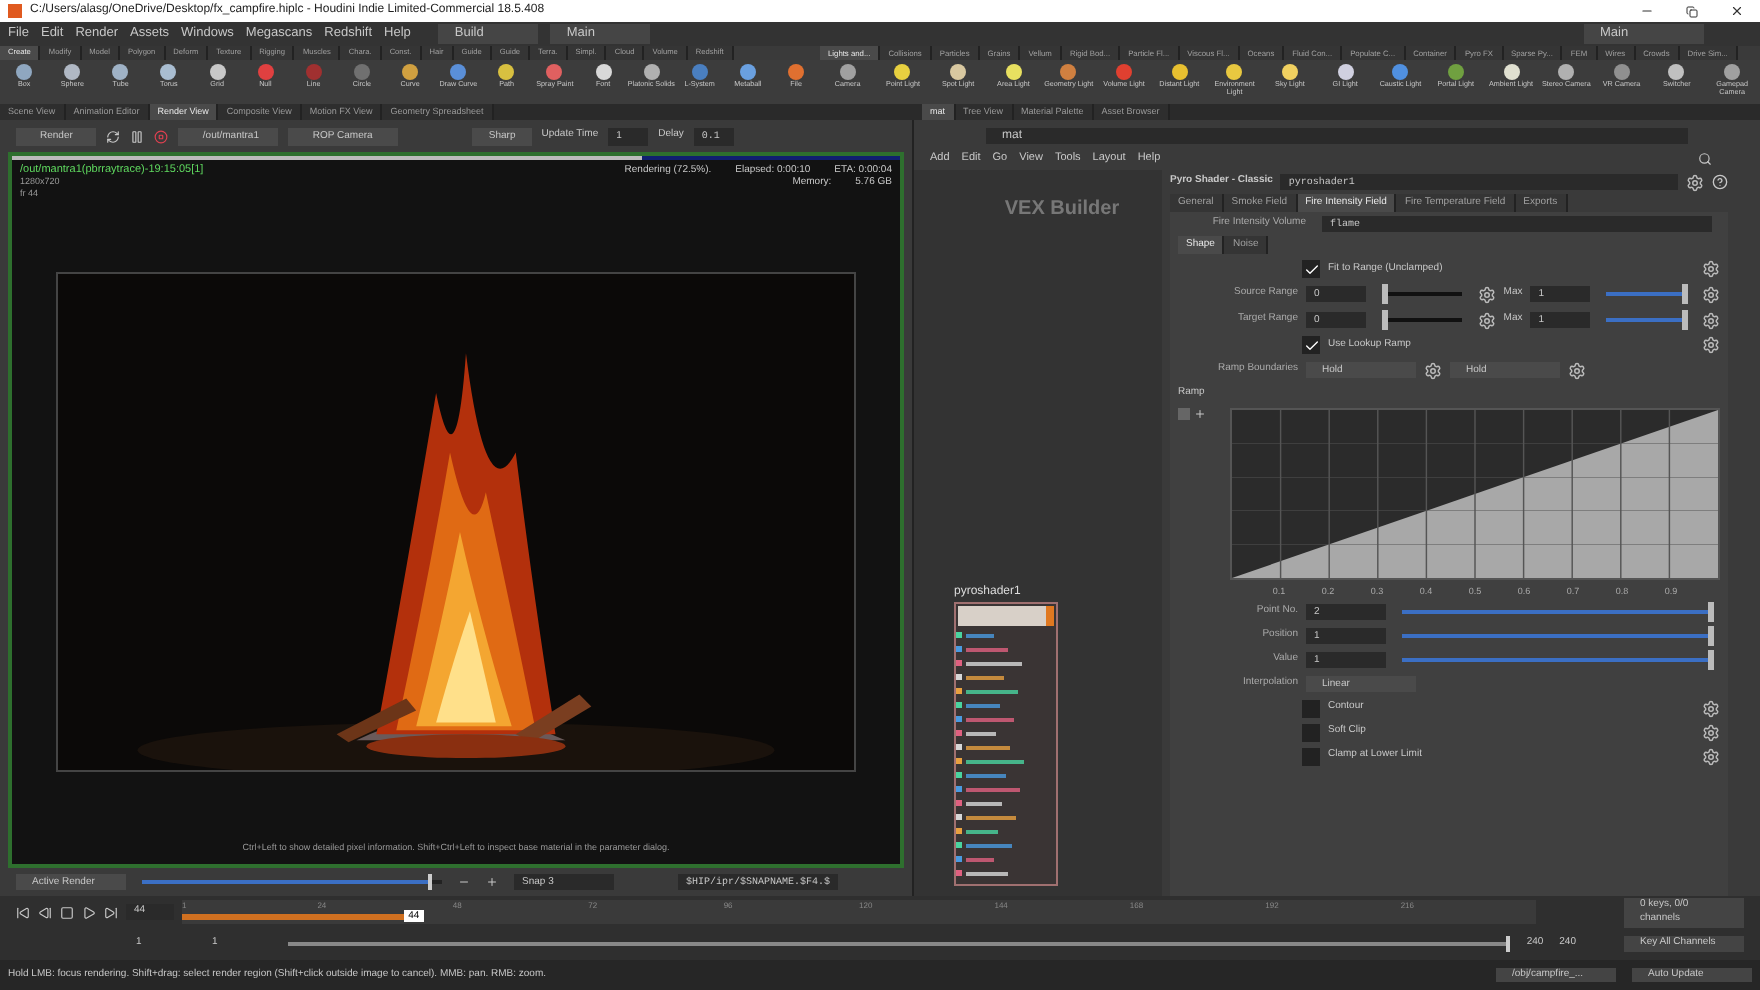 The height and width of the screenshot is (990, 1760). I want to click on minimize-icon, so click(1647, 11).